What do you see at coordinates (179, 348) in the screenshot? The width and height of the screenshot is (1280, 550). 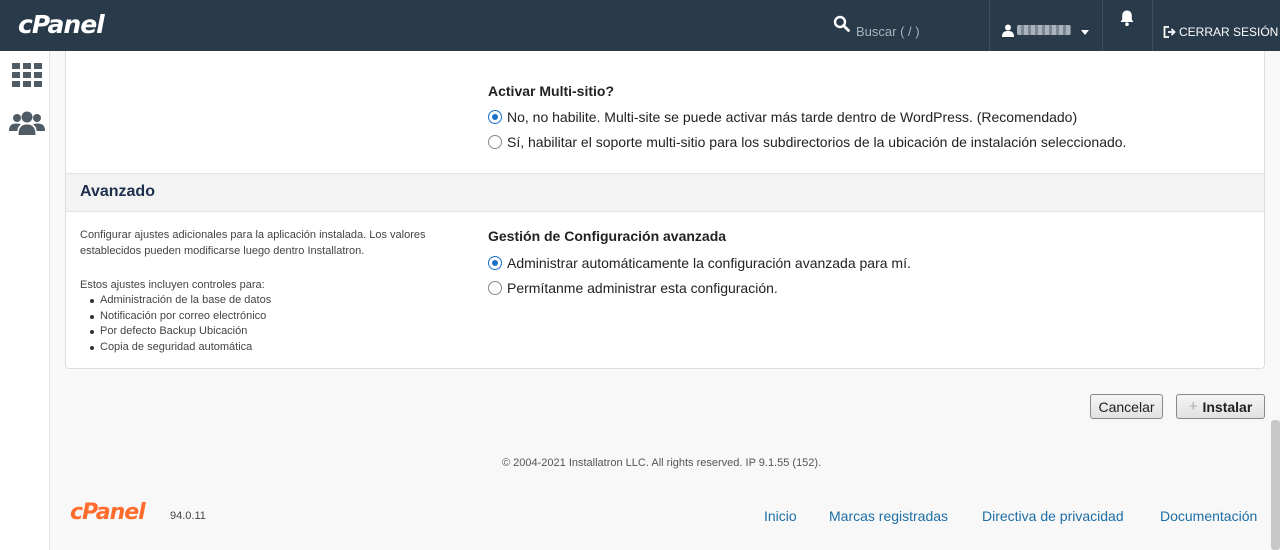 I see `list-item: Copia de seguridad automática` at bounding box center [179, 348].